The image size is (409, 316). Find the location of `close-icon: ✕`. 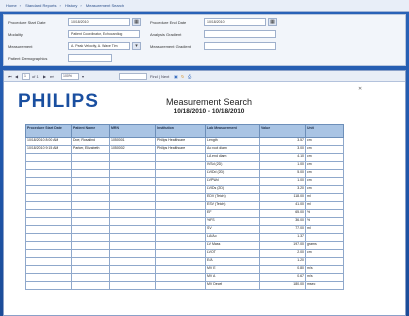

close-icon: ✕ is located at coordinates (360, 89).